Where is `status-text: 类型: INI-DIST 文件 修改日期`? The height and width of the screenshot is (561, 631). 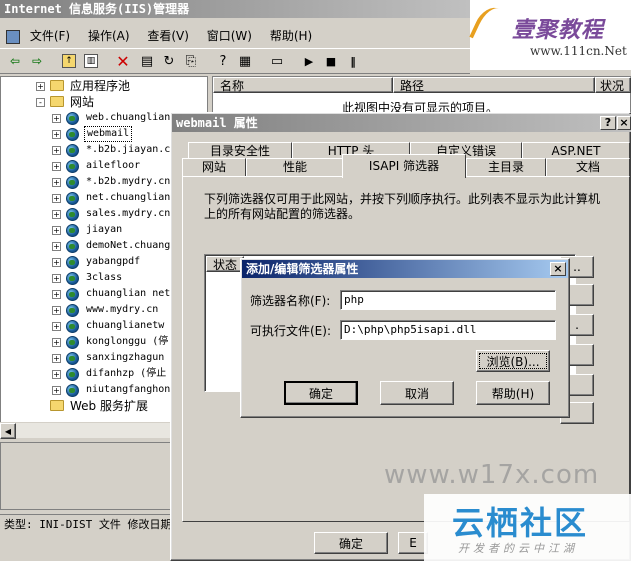 status-text: 类型: INI-DIST 文件 修改日期 is located at coordinates (88, 524).